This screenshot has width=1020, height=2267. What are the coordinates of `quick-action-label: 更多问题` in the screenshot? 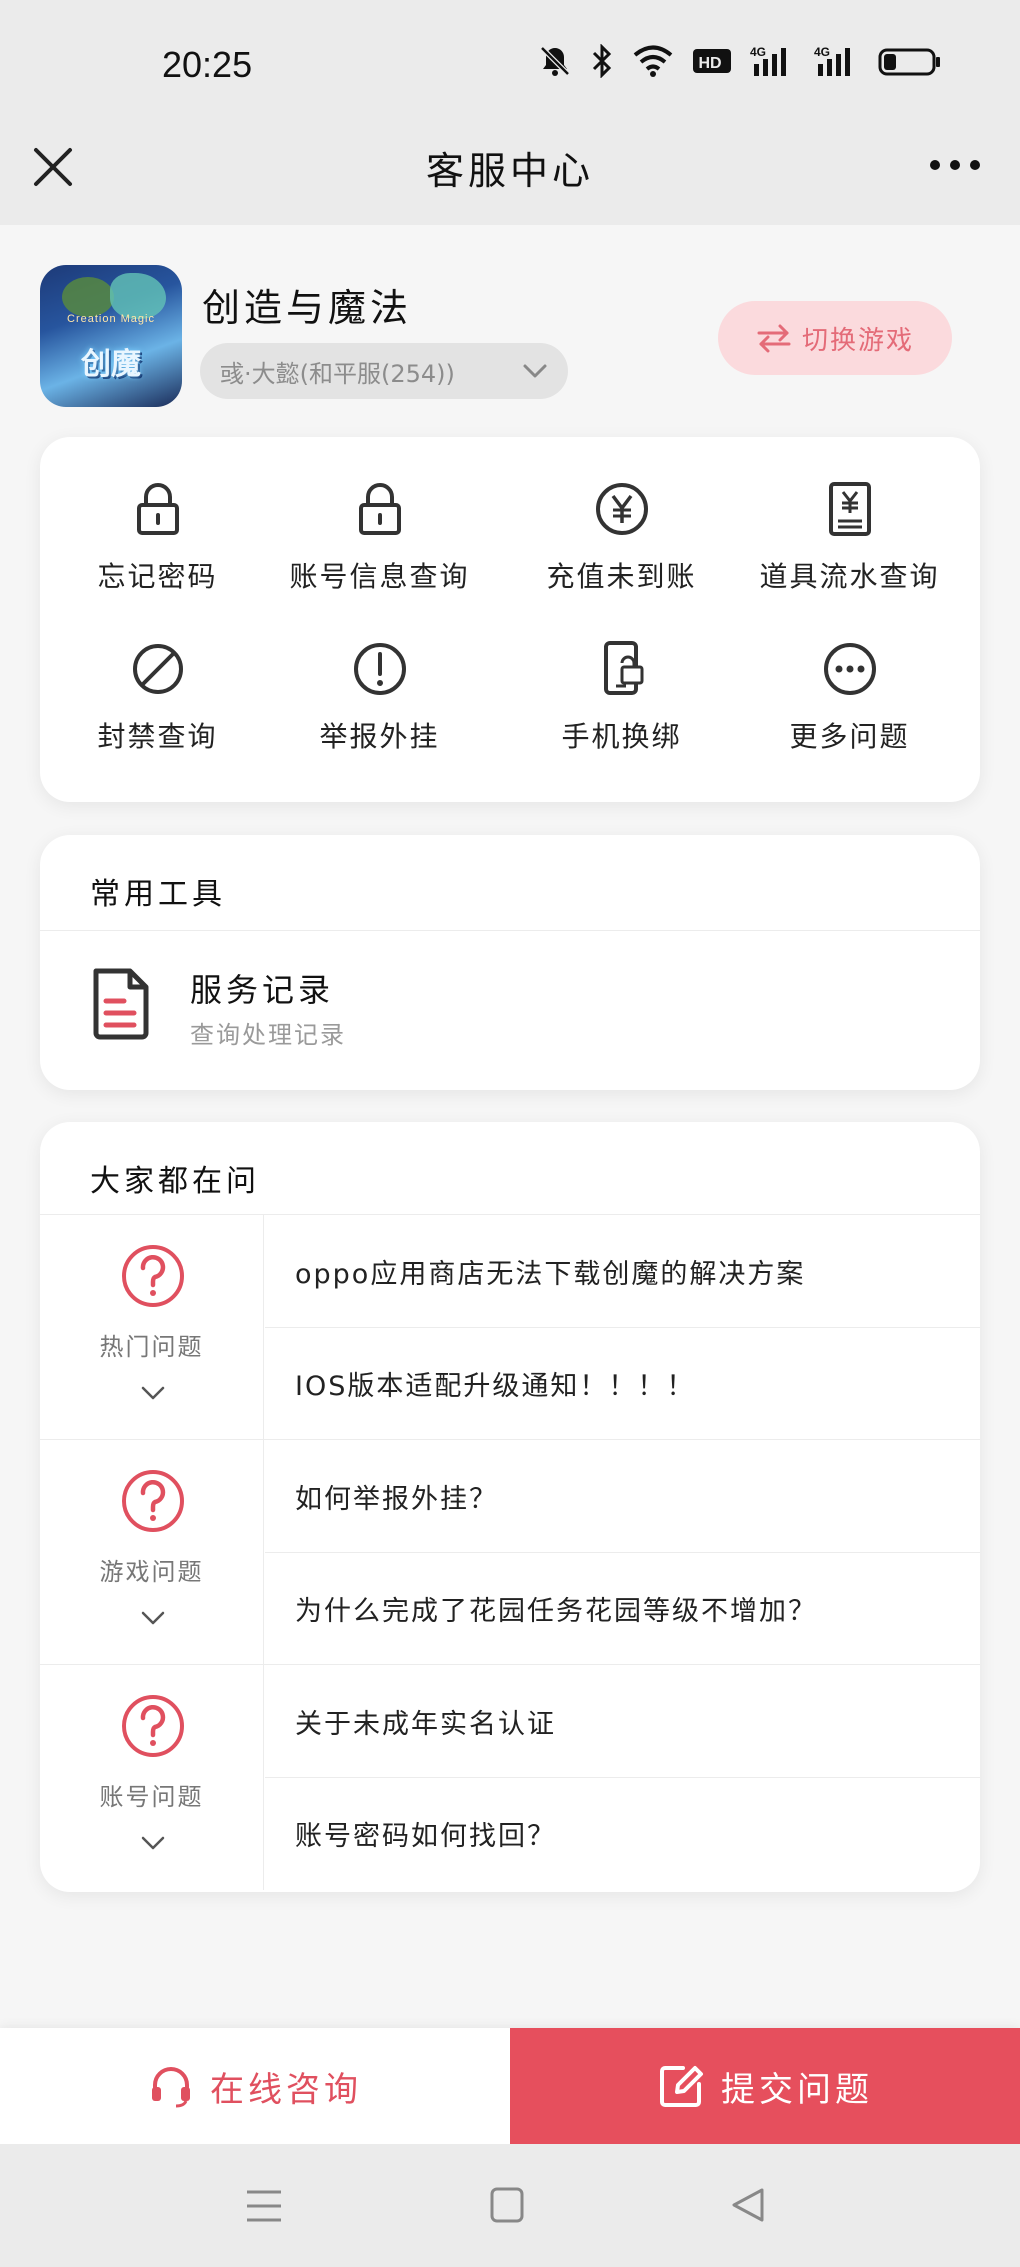 It's located at (849, 736).